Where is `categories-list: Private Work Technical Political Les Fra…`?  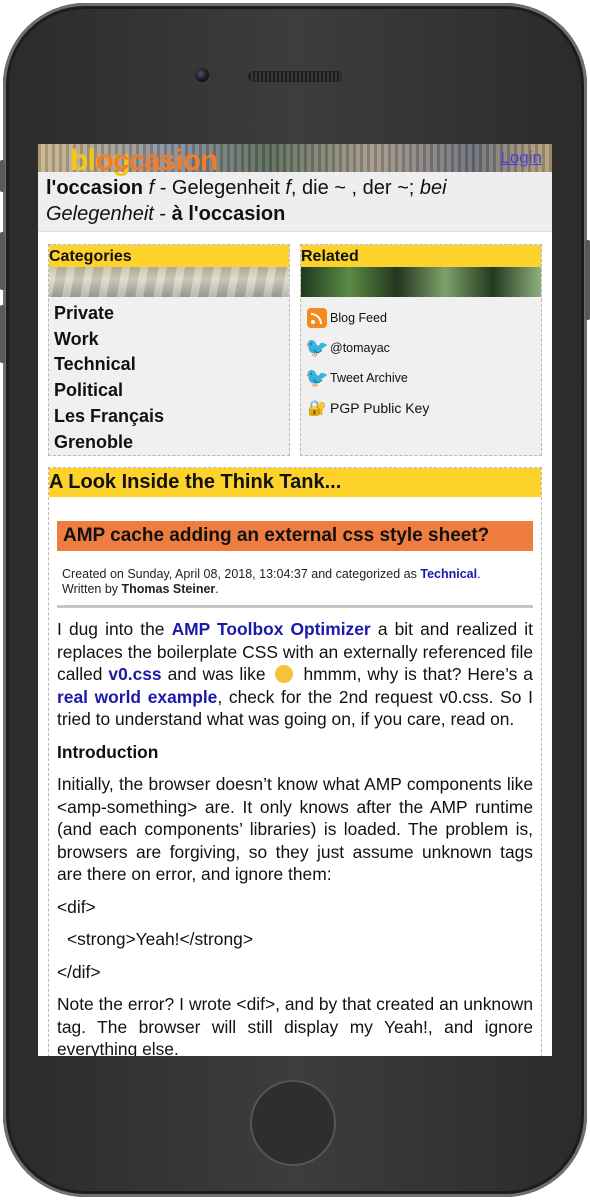
categories-list: Private Work Technical Political Les Fra… is located at coordinates (169, 376).